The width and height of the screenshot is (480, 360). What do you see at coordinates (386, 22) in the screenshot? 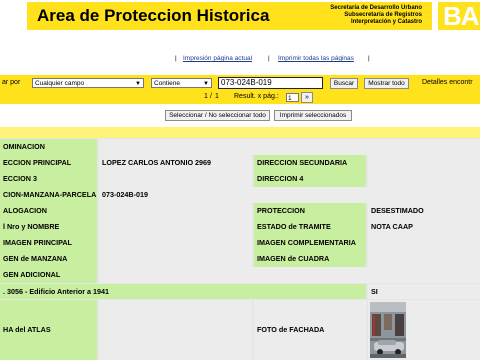
I see `agency-line-3: Interpretación y Catastro` at bounding box center [386, 22].